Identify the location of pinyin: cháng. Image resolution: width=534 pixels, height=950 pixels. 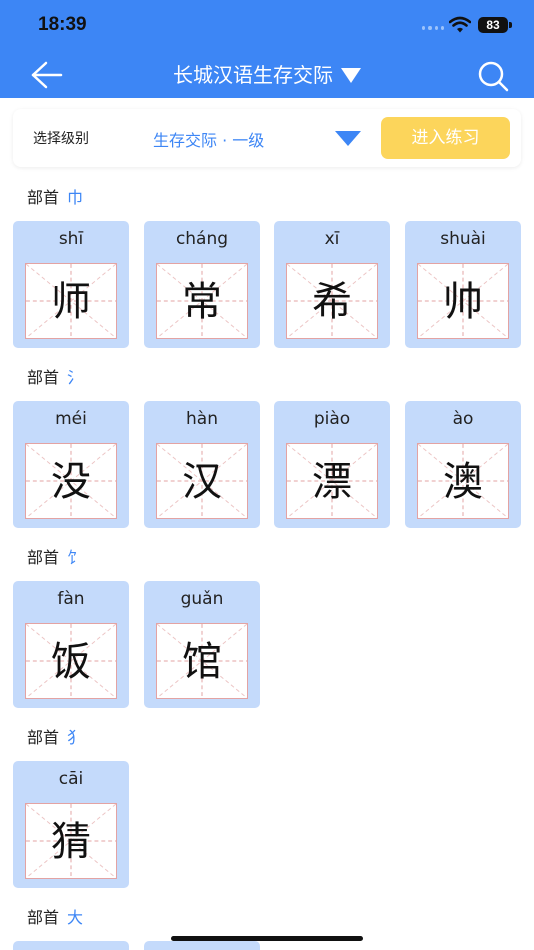
(202, 239).